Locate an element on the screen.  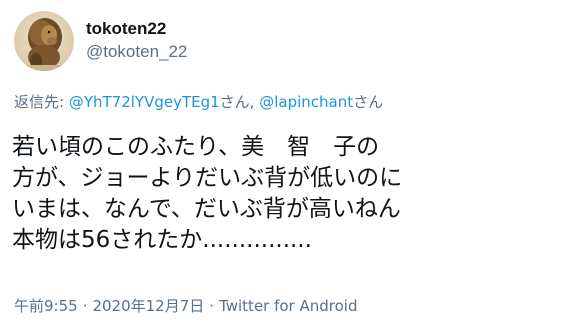
tweet-header: tokoten22 @tokoten_22 is located at coordinates (100, 41).